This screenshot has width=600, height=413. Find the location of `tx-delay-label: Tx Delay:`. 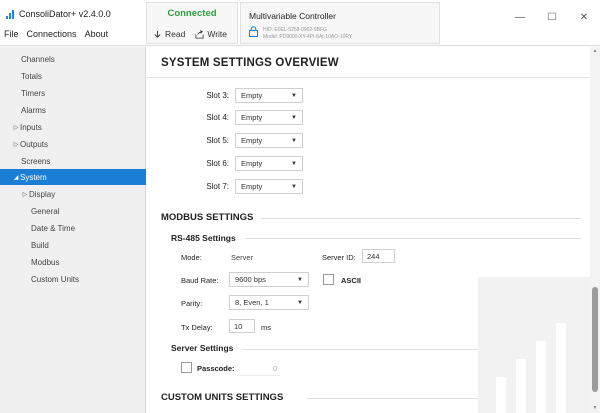

tx-delay-label: Tx Delay: is located at coordinates (197, 327).